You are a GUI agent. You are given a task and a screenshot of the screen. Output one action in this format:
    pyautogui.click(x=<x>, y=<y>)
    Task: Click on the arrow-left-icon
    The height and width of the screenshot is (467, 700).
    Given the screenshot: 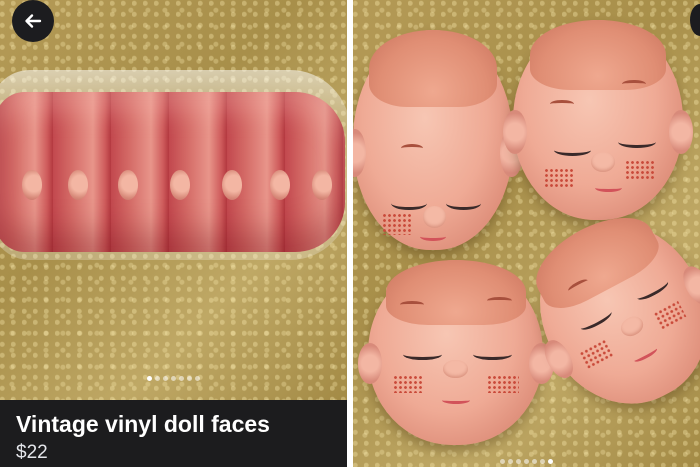 What is the action you would take?
    pyautogui.click(x=33, y=21)
    